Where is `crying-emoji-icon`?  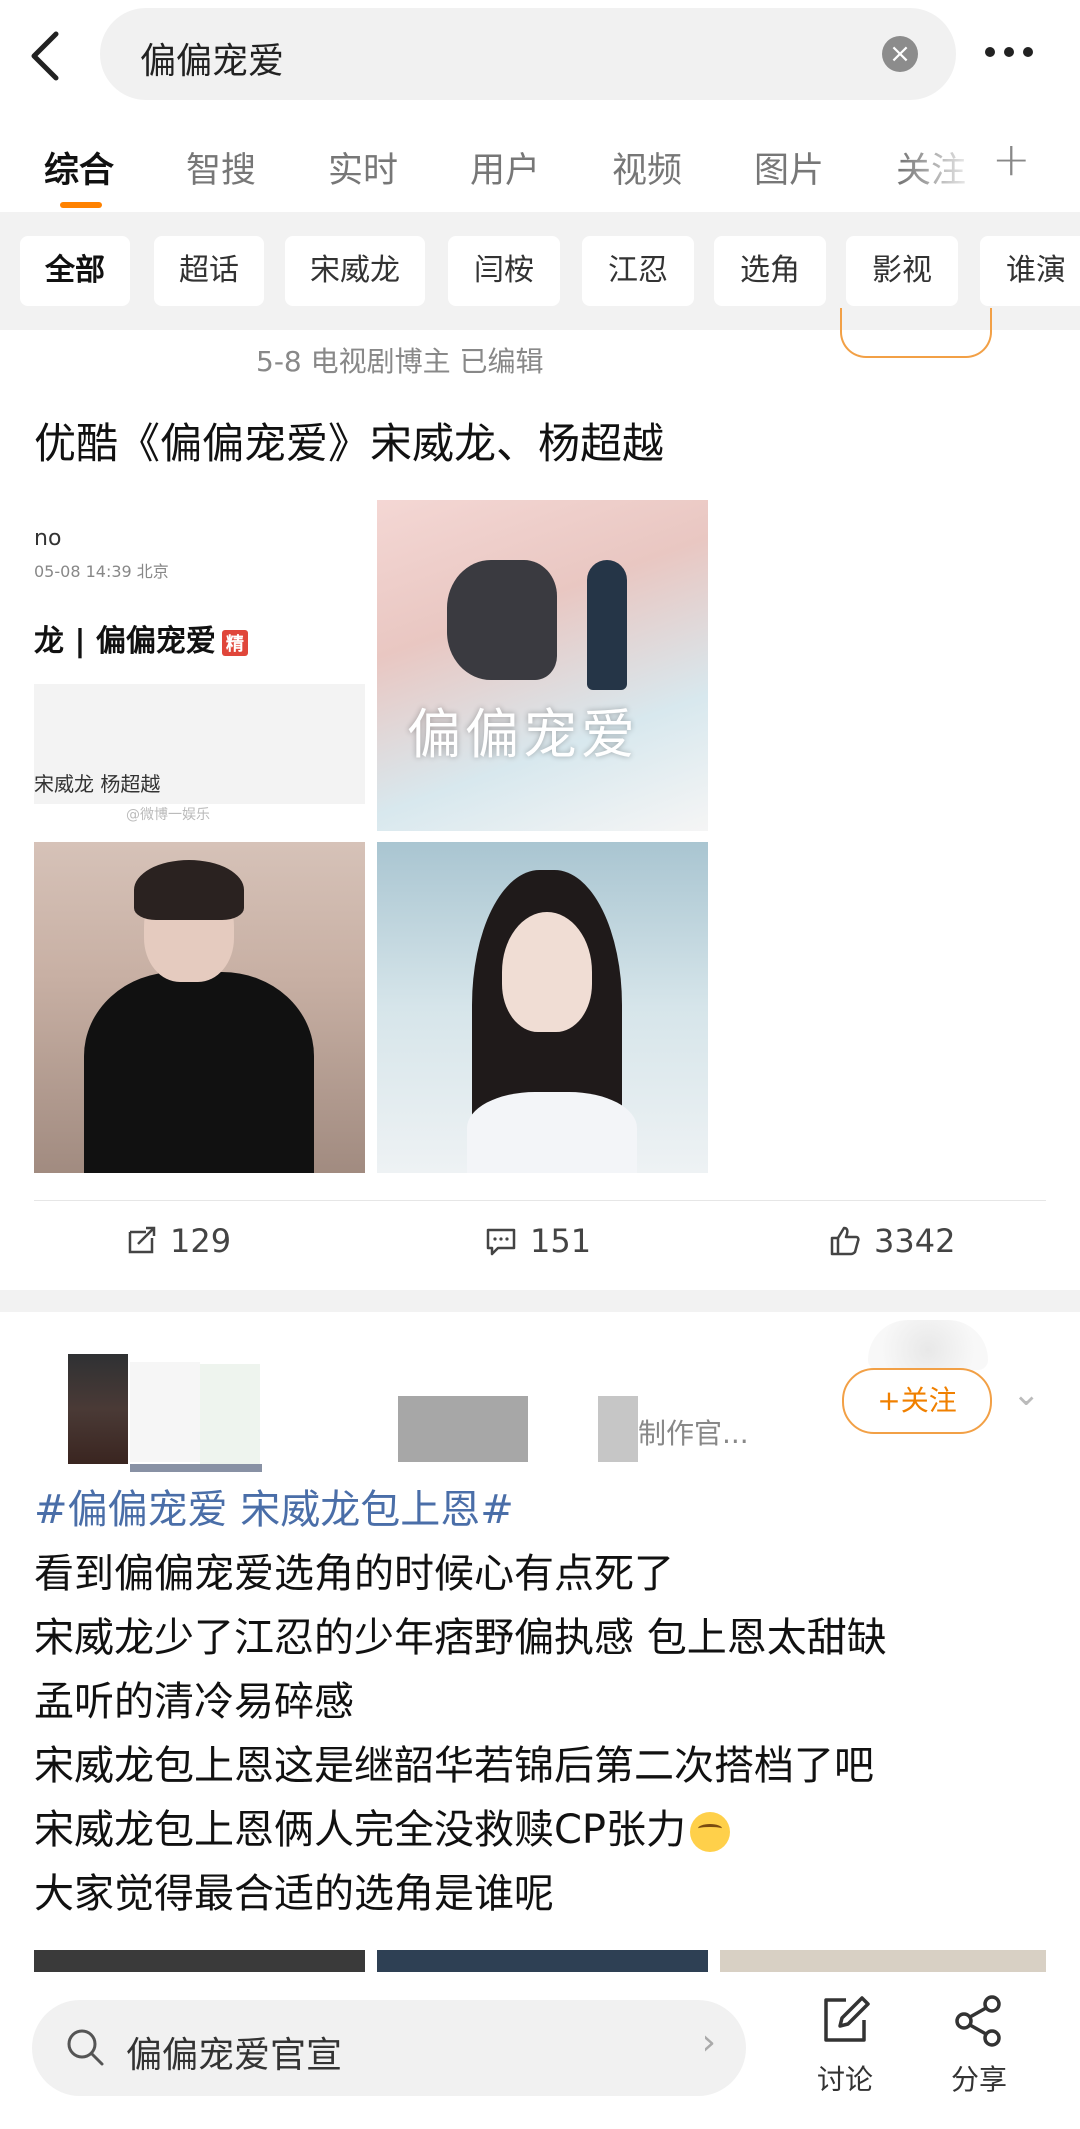 crying-emoji-icon is located at coordinates (710, 1832).